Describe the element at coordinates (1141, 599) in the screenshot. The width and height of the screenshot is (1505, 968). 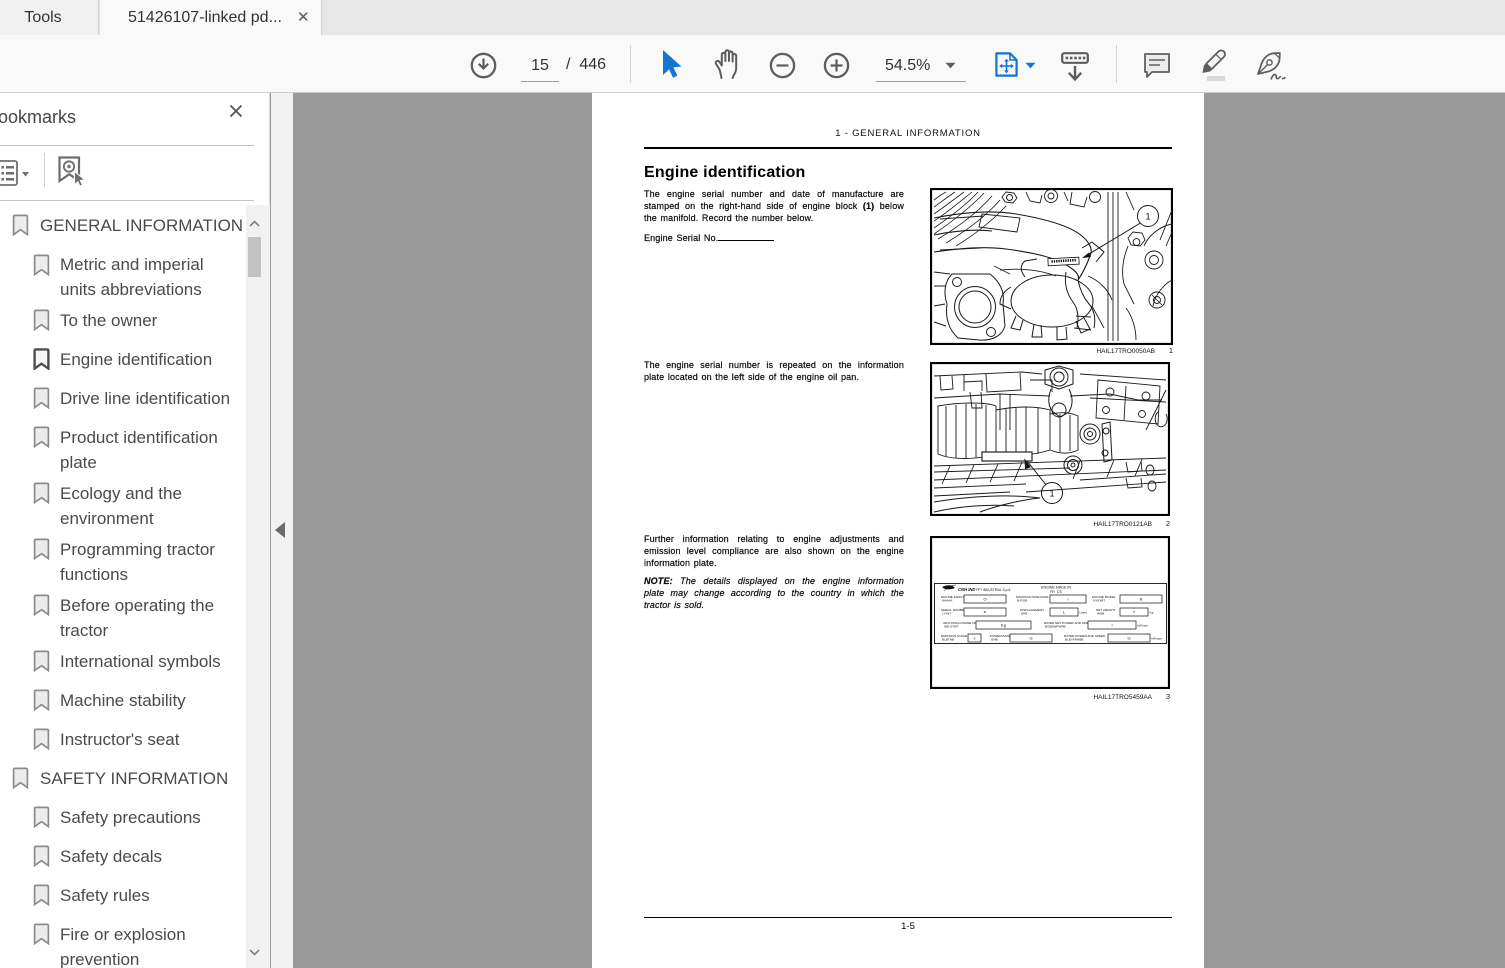
I see `svg-text: B` at that location.